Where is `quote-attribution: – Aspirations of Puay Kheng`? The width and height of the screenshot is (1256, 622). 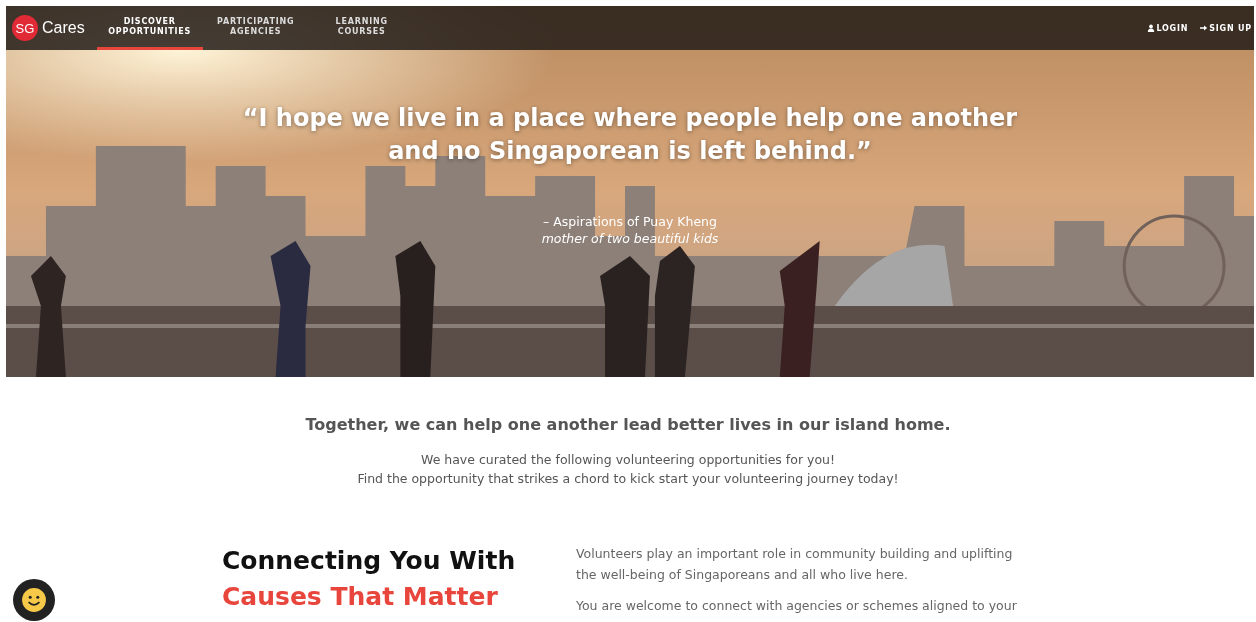
quote-attribution: – Aspirations of Puay Kheng is located at coordinates (630, 221).